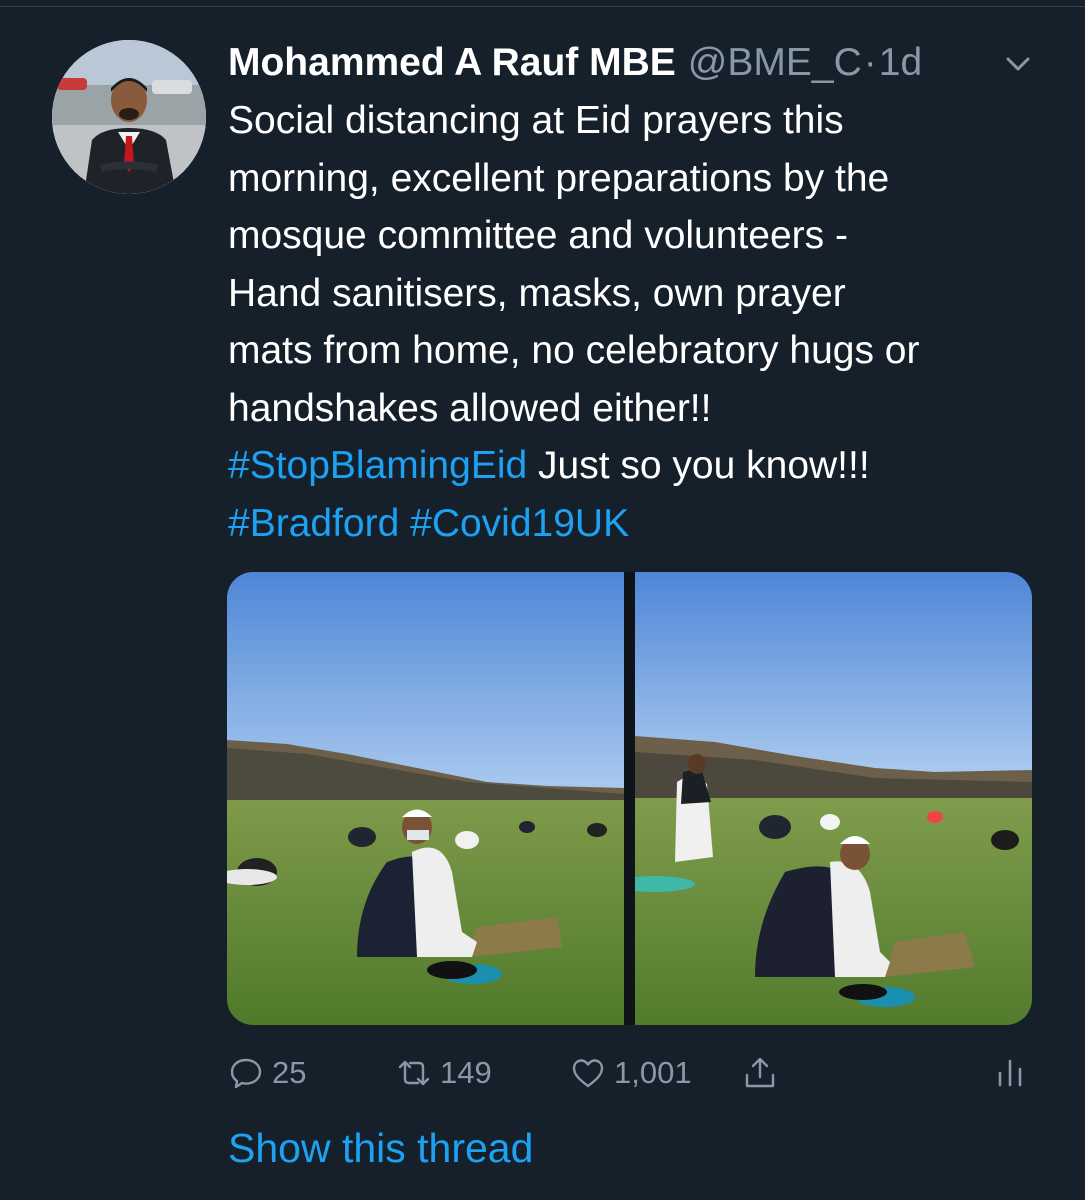 This screenshot has height=1200, width=1085. I want to click on analytics-action, so click(1014, 1073).